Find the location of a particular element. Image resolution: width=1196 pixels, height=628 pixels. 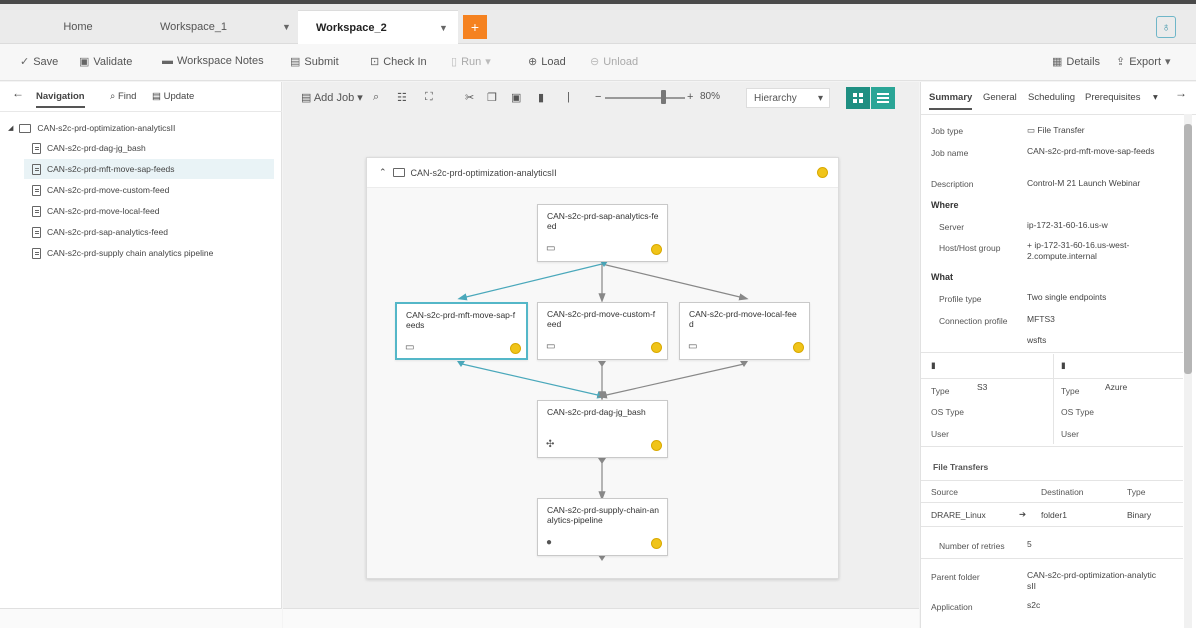

align-icon: ☷ is located at coordinates (402, 97).